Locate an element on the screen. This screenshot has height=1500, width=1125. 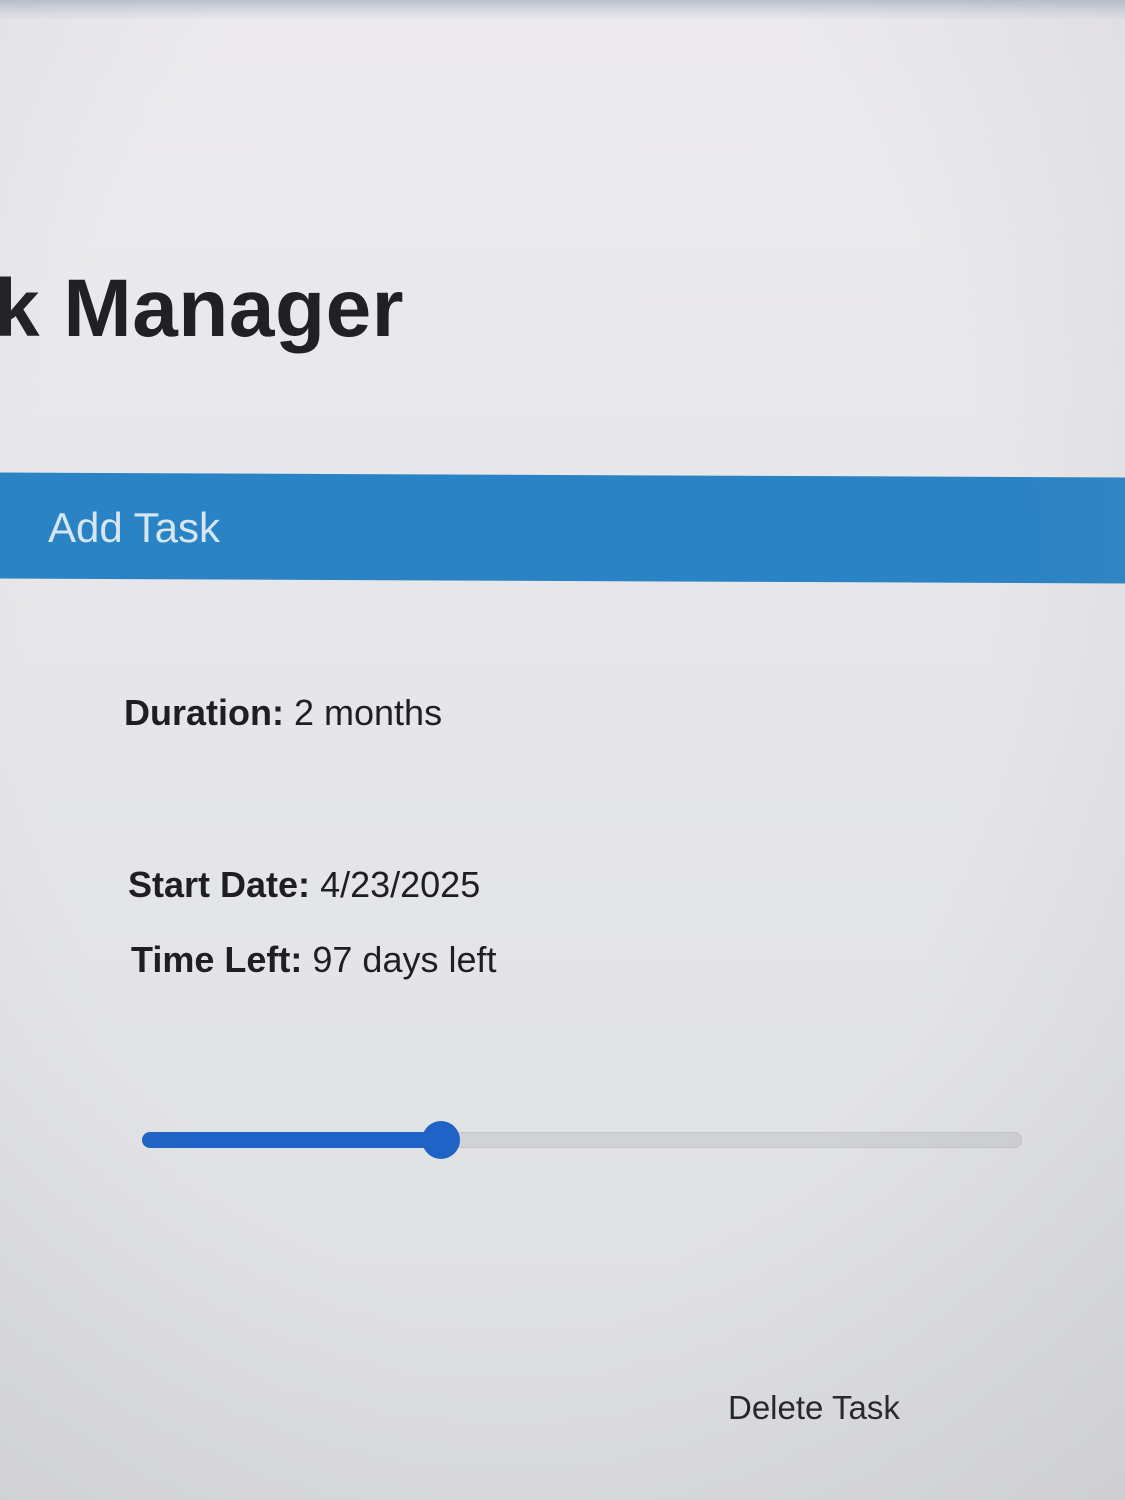
add-task-button: Add Task is located at coordinates (134, 528).